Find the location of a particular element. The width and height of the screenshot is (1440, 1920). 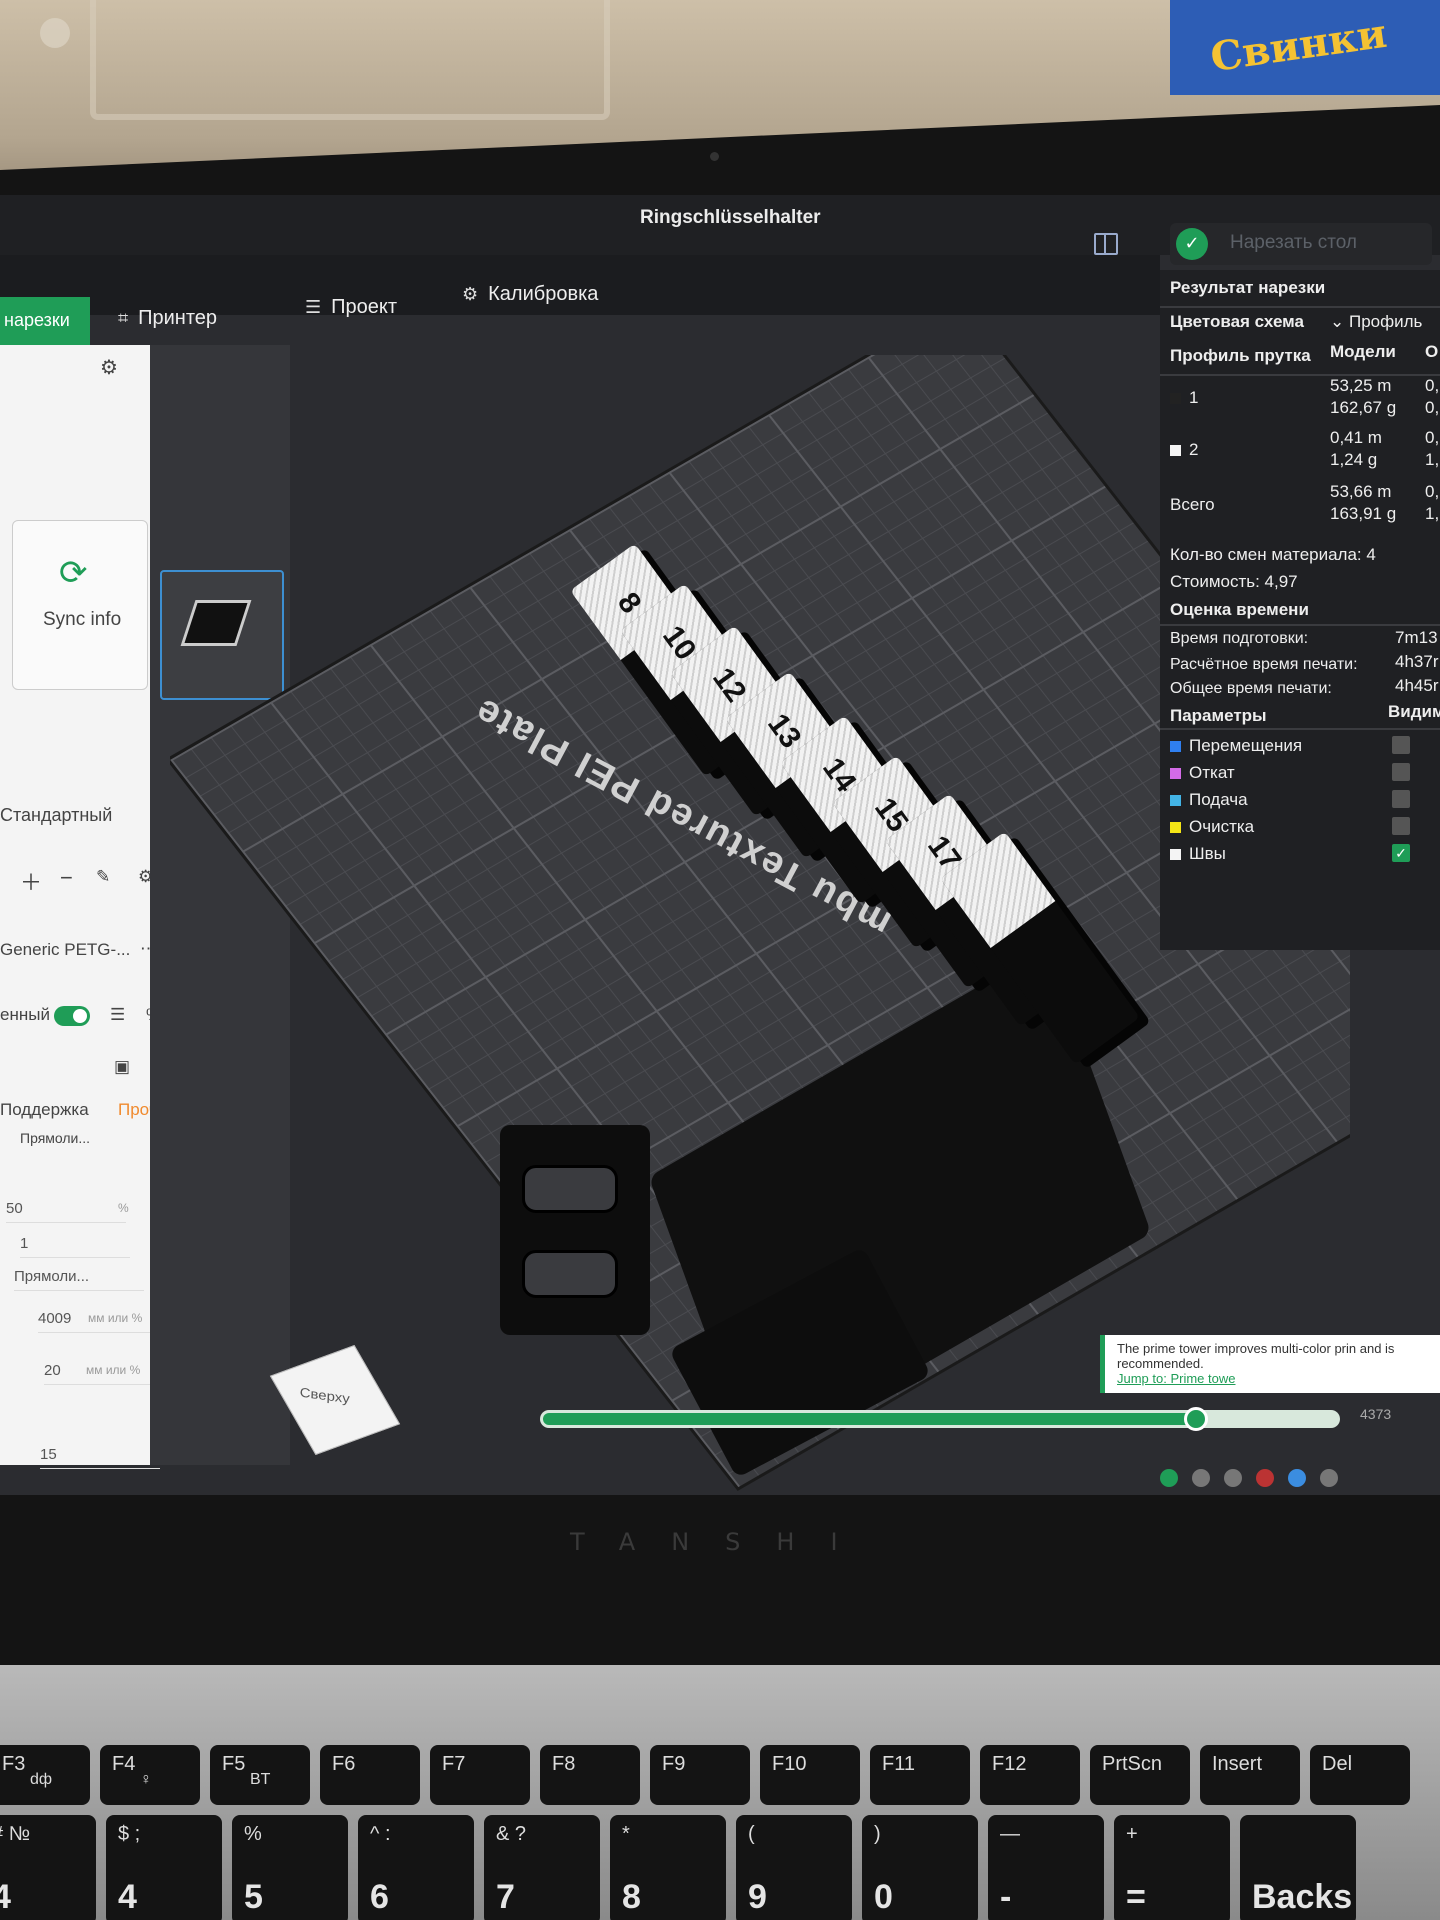

key-main-label: = is located at coordinates (1136, 1897).